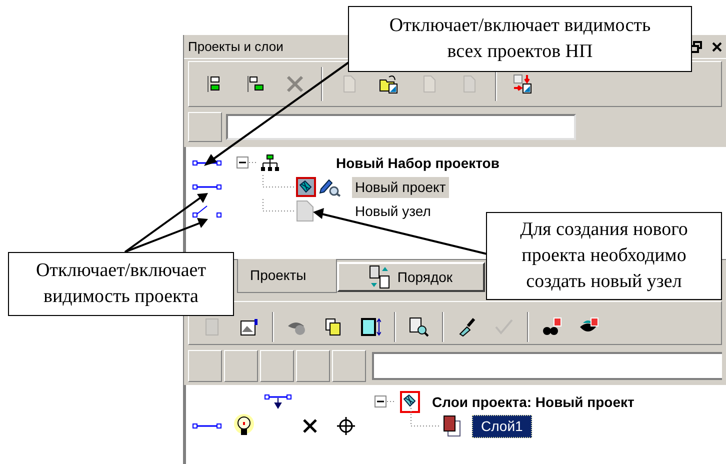 This screenshot has height=464, width=726. What do you see at coordinates (121, 297) in the screenshot?
I see `callout-text: видимость проекта` at bounding box center [121, 297].